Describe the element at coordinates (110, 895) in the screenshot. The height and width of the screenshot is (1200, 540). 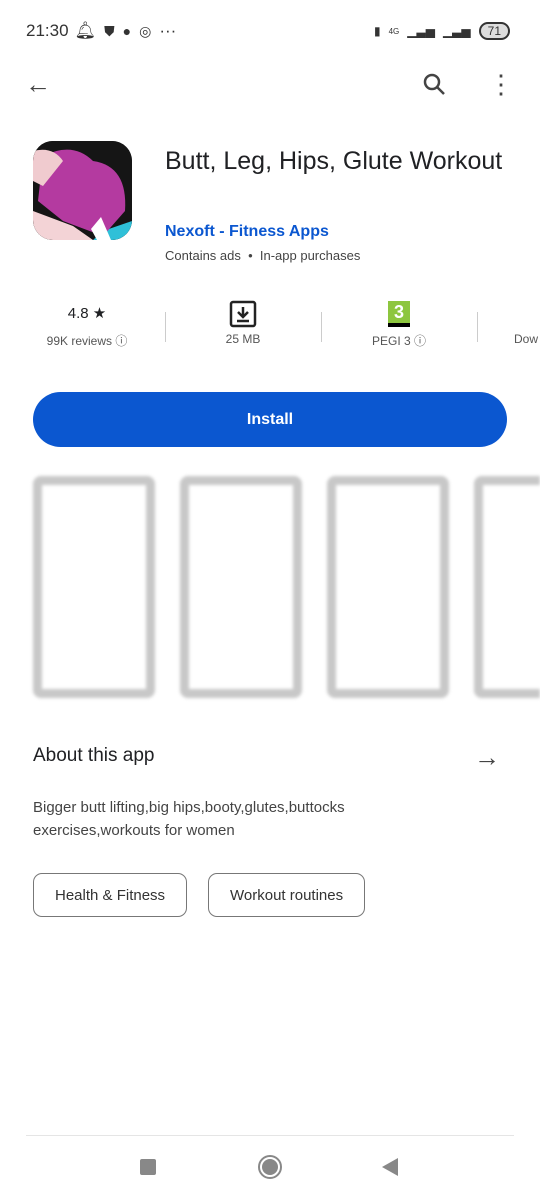
I see `chip-health-fitness: Health & Fitness` at that location.